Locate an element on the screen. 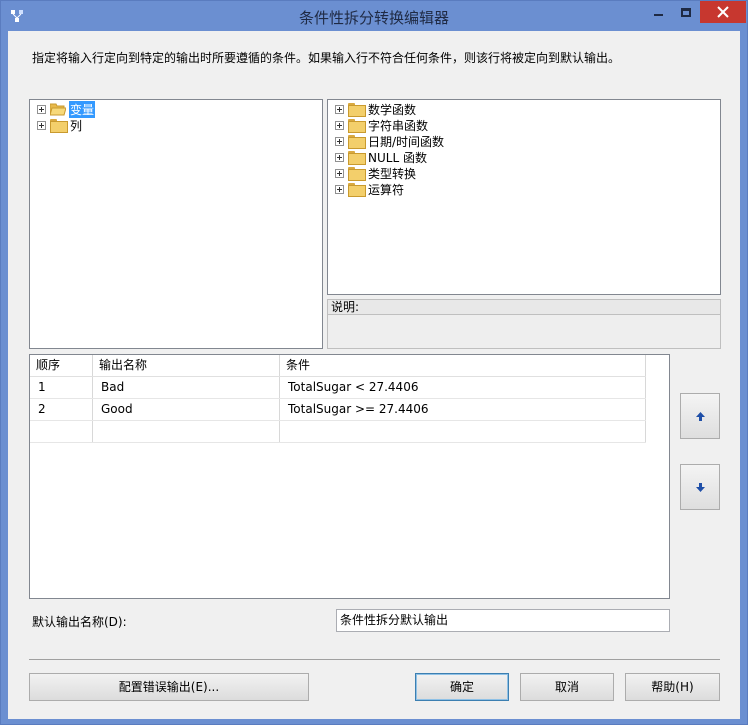 This screenshot has width=748, height=725. tree-node-datetime-functions: 日期/时间函数 is located at coordinates (390, 141).